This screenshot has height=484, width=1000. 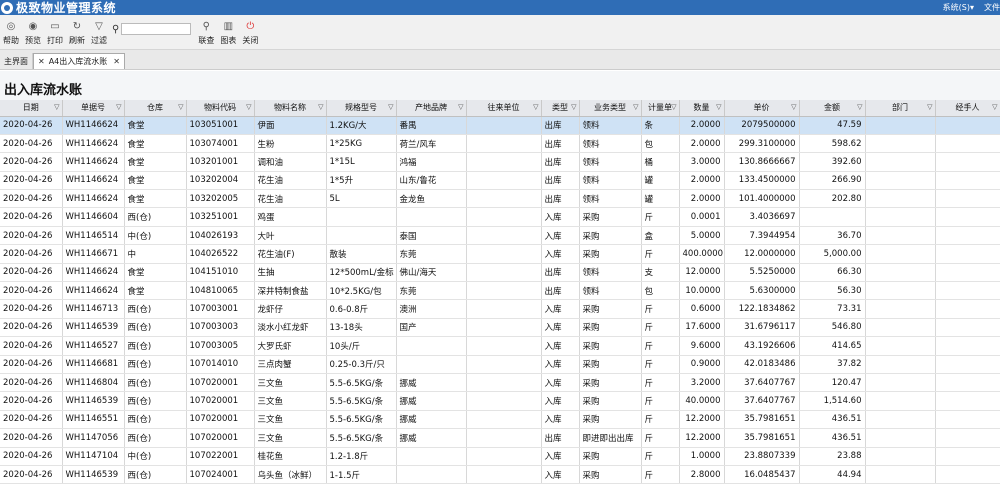 What do you see at coordinates (660, 108) in the screenshot?
I see `column-header: 计量单 ▽` at bounding box center [660, 108].